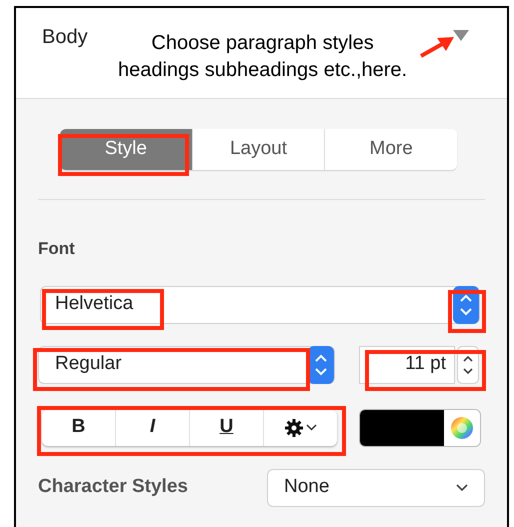  What do you see at coordinates (94, 304) in the screenshot?
I see `font-family-value: Helvetica` at bounding box center [94, 304].